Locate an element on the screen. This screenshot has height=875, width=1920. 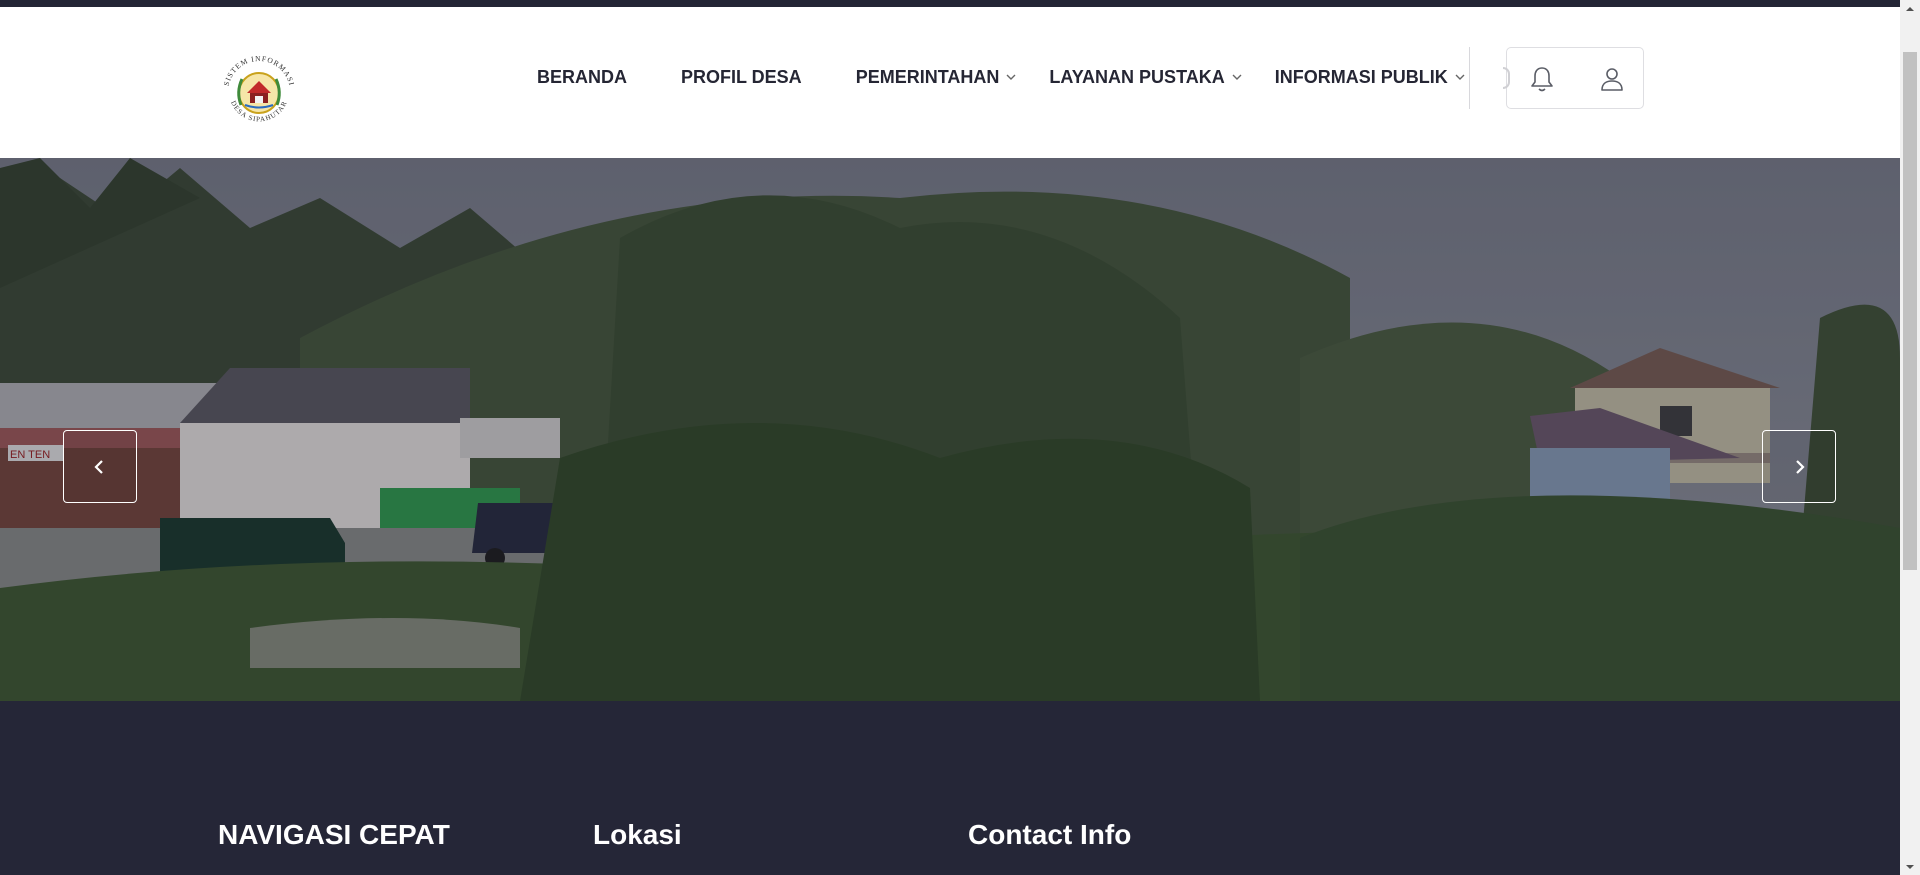
user-icon is located at coordinates (1612, 79).